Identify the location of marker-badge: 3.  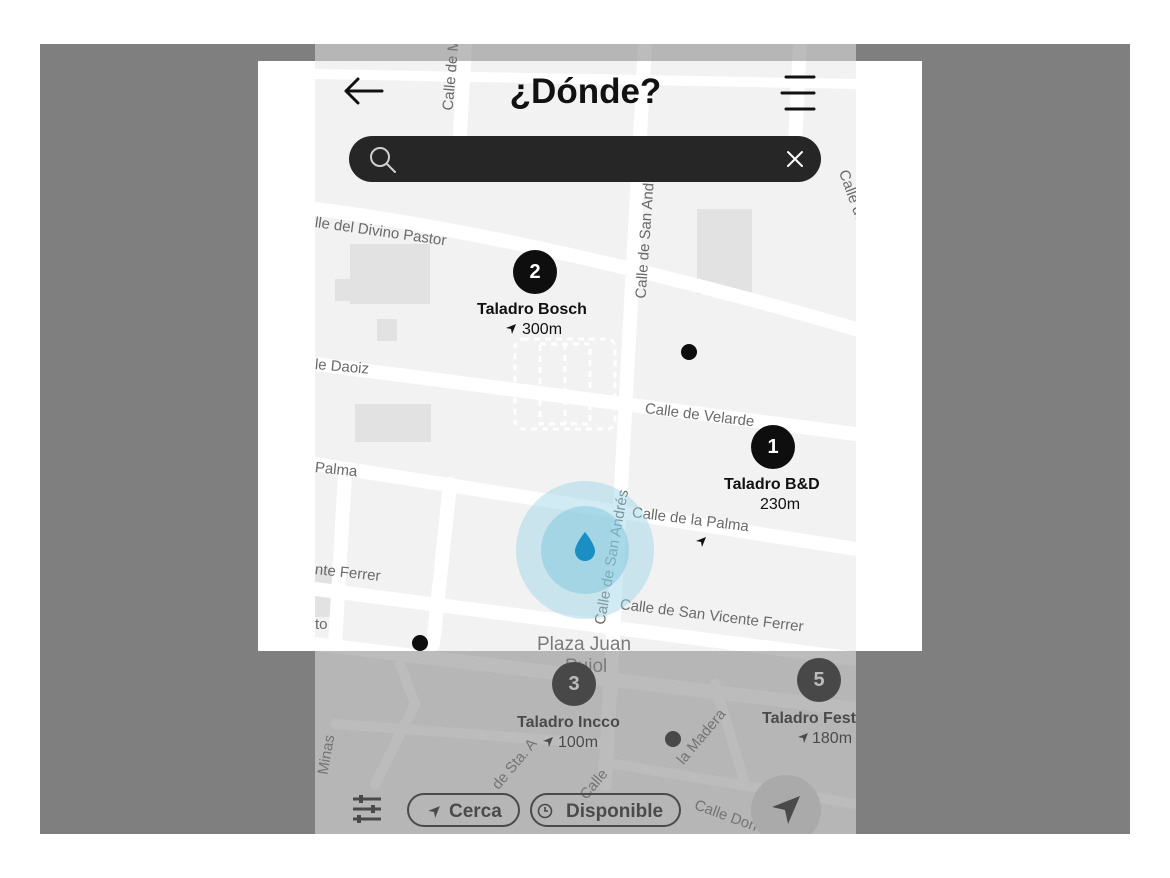
(574, 684).